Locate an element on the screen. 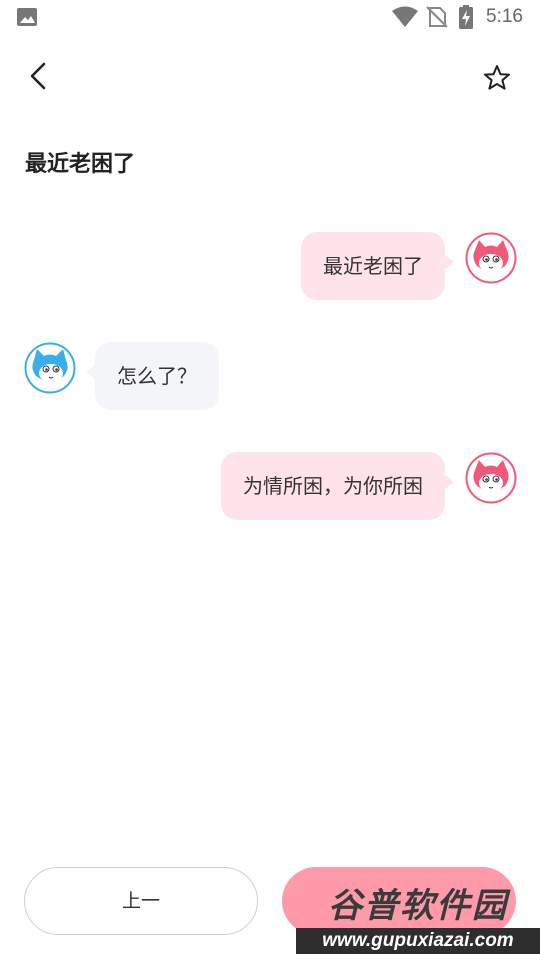  status-bar: 5:16 is located at coordinates (270, 18).